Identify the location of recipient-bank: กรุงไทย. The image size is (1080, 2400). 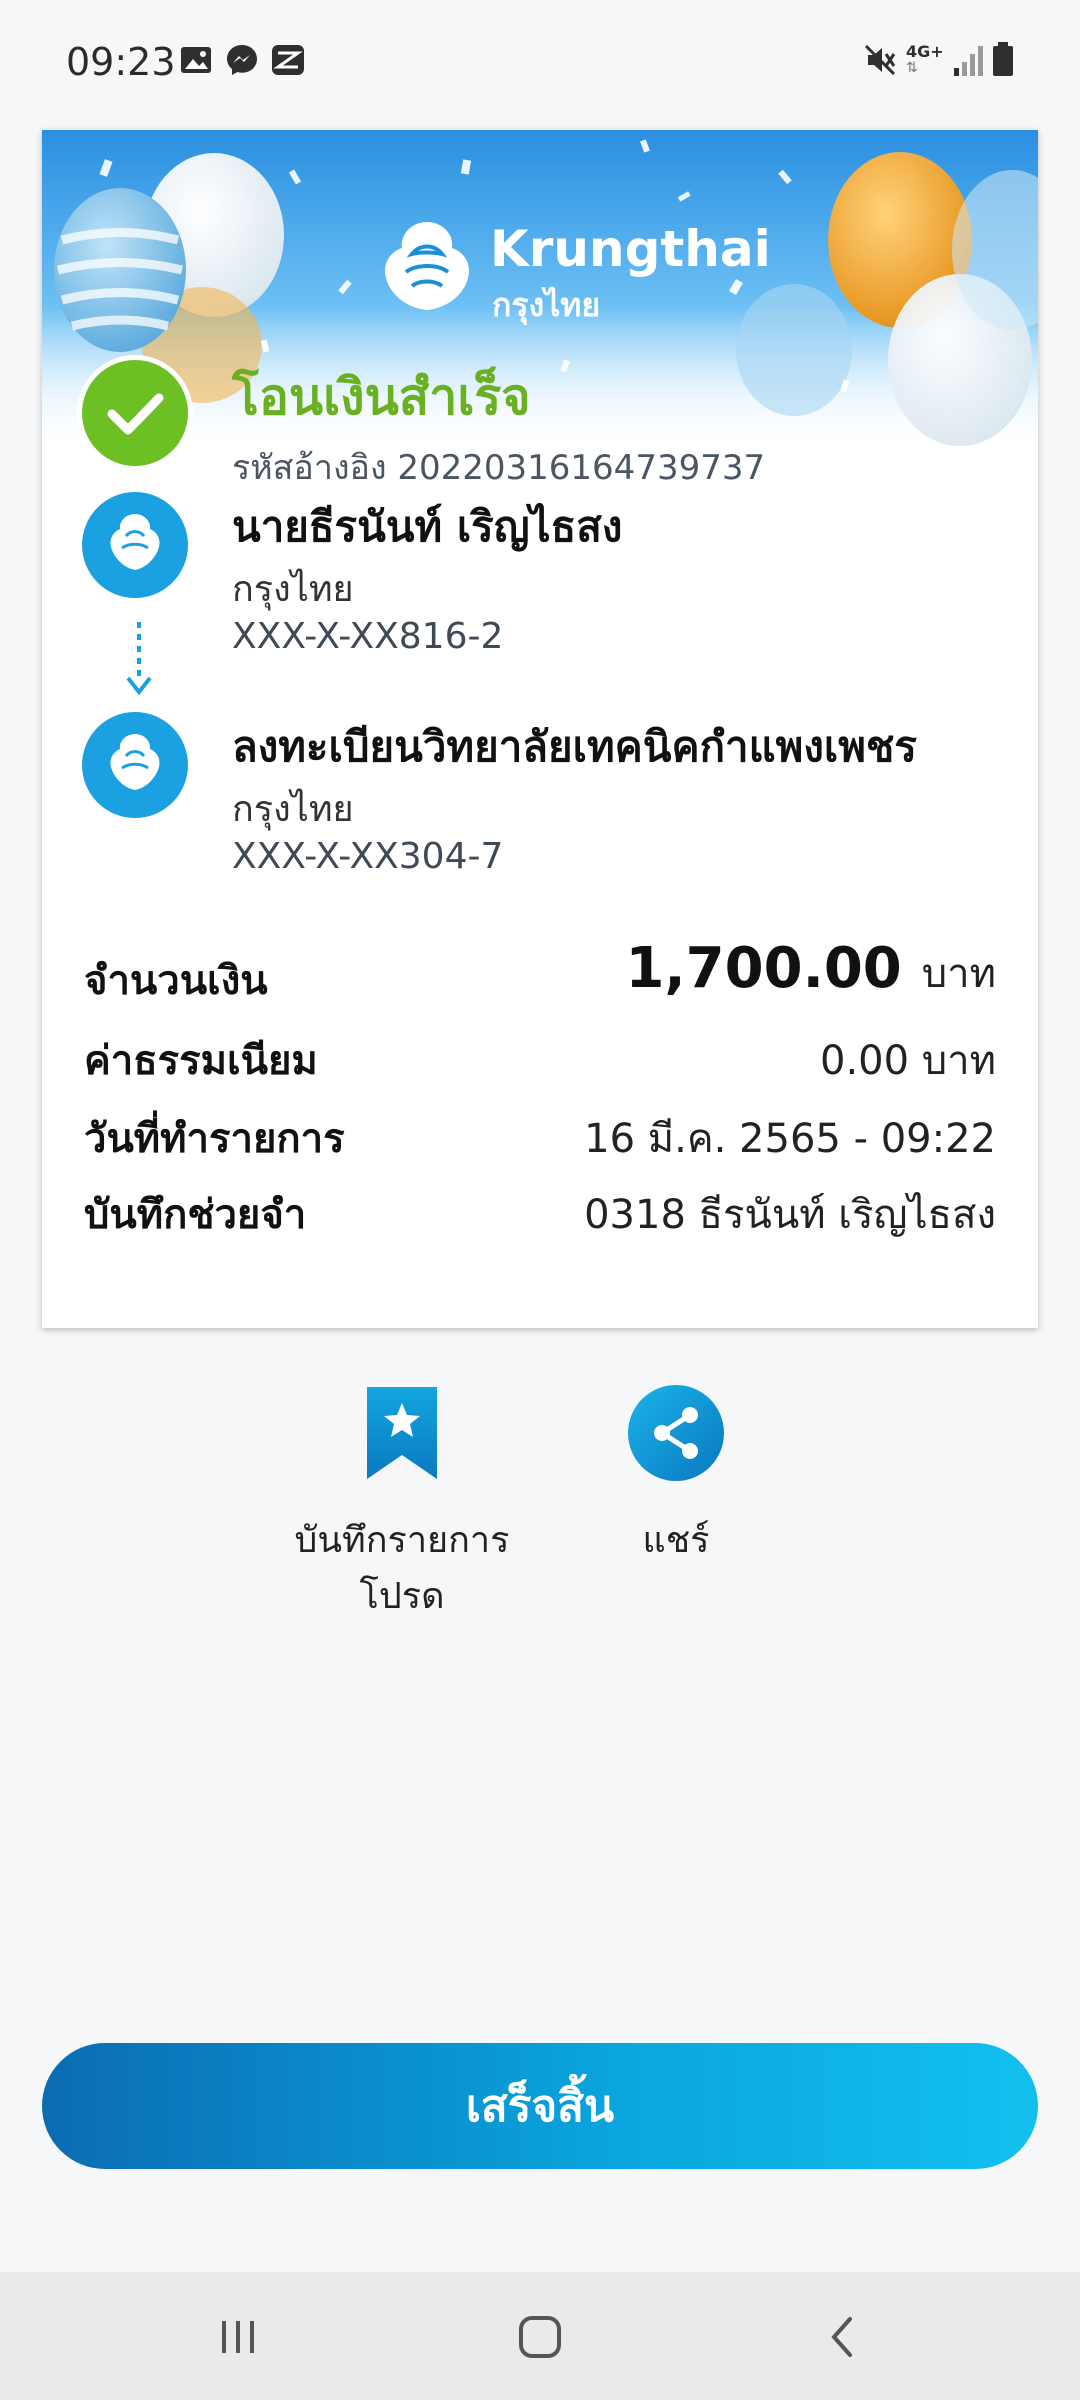
(293, 809).